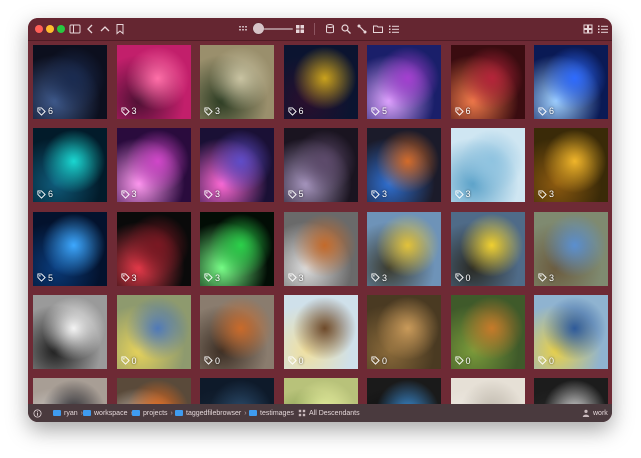 Image resolution: width=641 pixels, height=458 pixels. I want to click on scope-selector: All Descendants, so click(329, 413).